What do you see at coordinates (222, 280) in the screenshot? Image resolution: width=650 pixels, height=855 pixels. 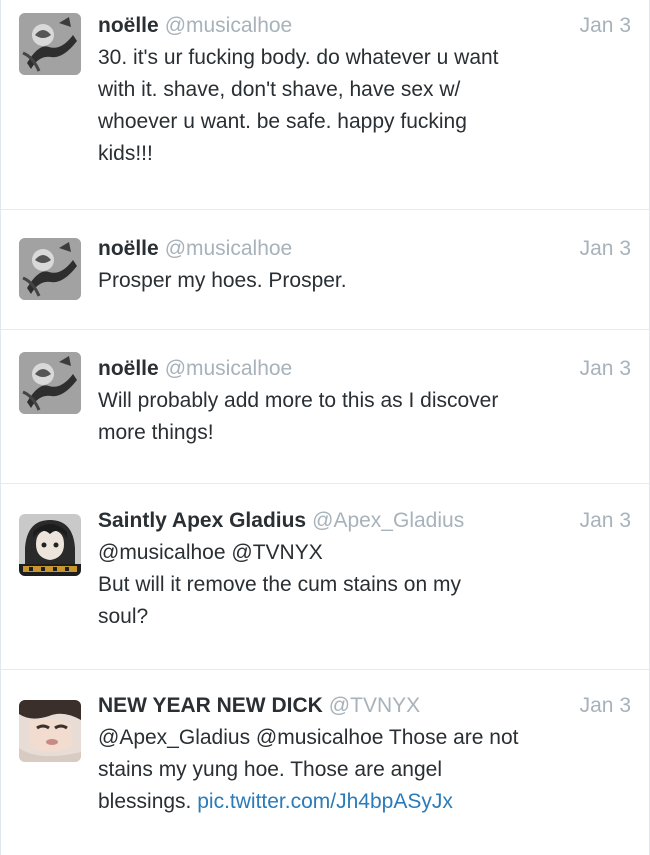 I see `tweet-text-line: Prosper my hoes. Prosper.` at bounding box center [222, 280].